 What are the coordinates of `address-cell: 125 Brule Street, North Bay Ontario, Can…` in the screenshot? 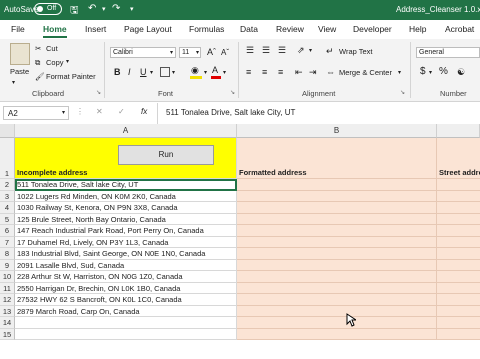 It's located at (126, 219).